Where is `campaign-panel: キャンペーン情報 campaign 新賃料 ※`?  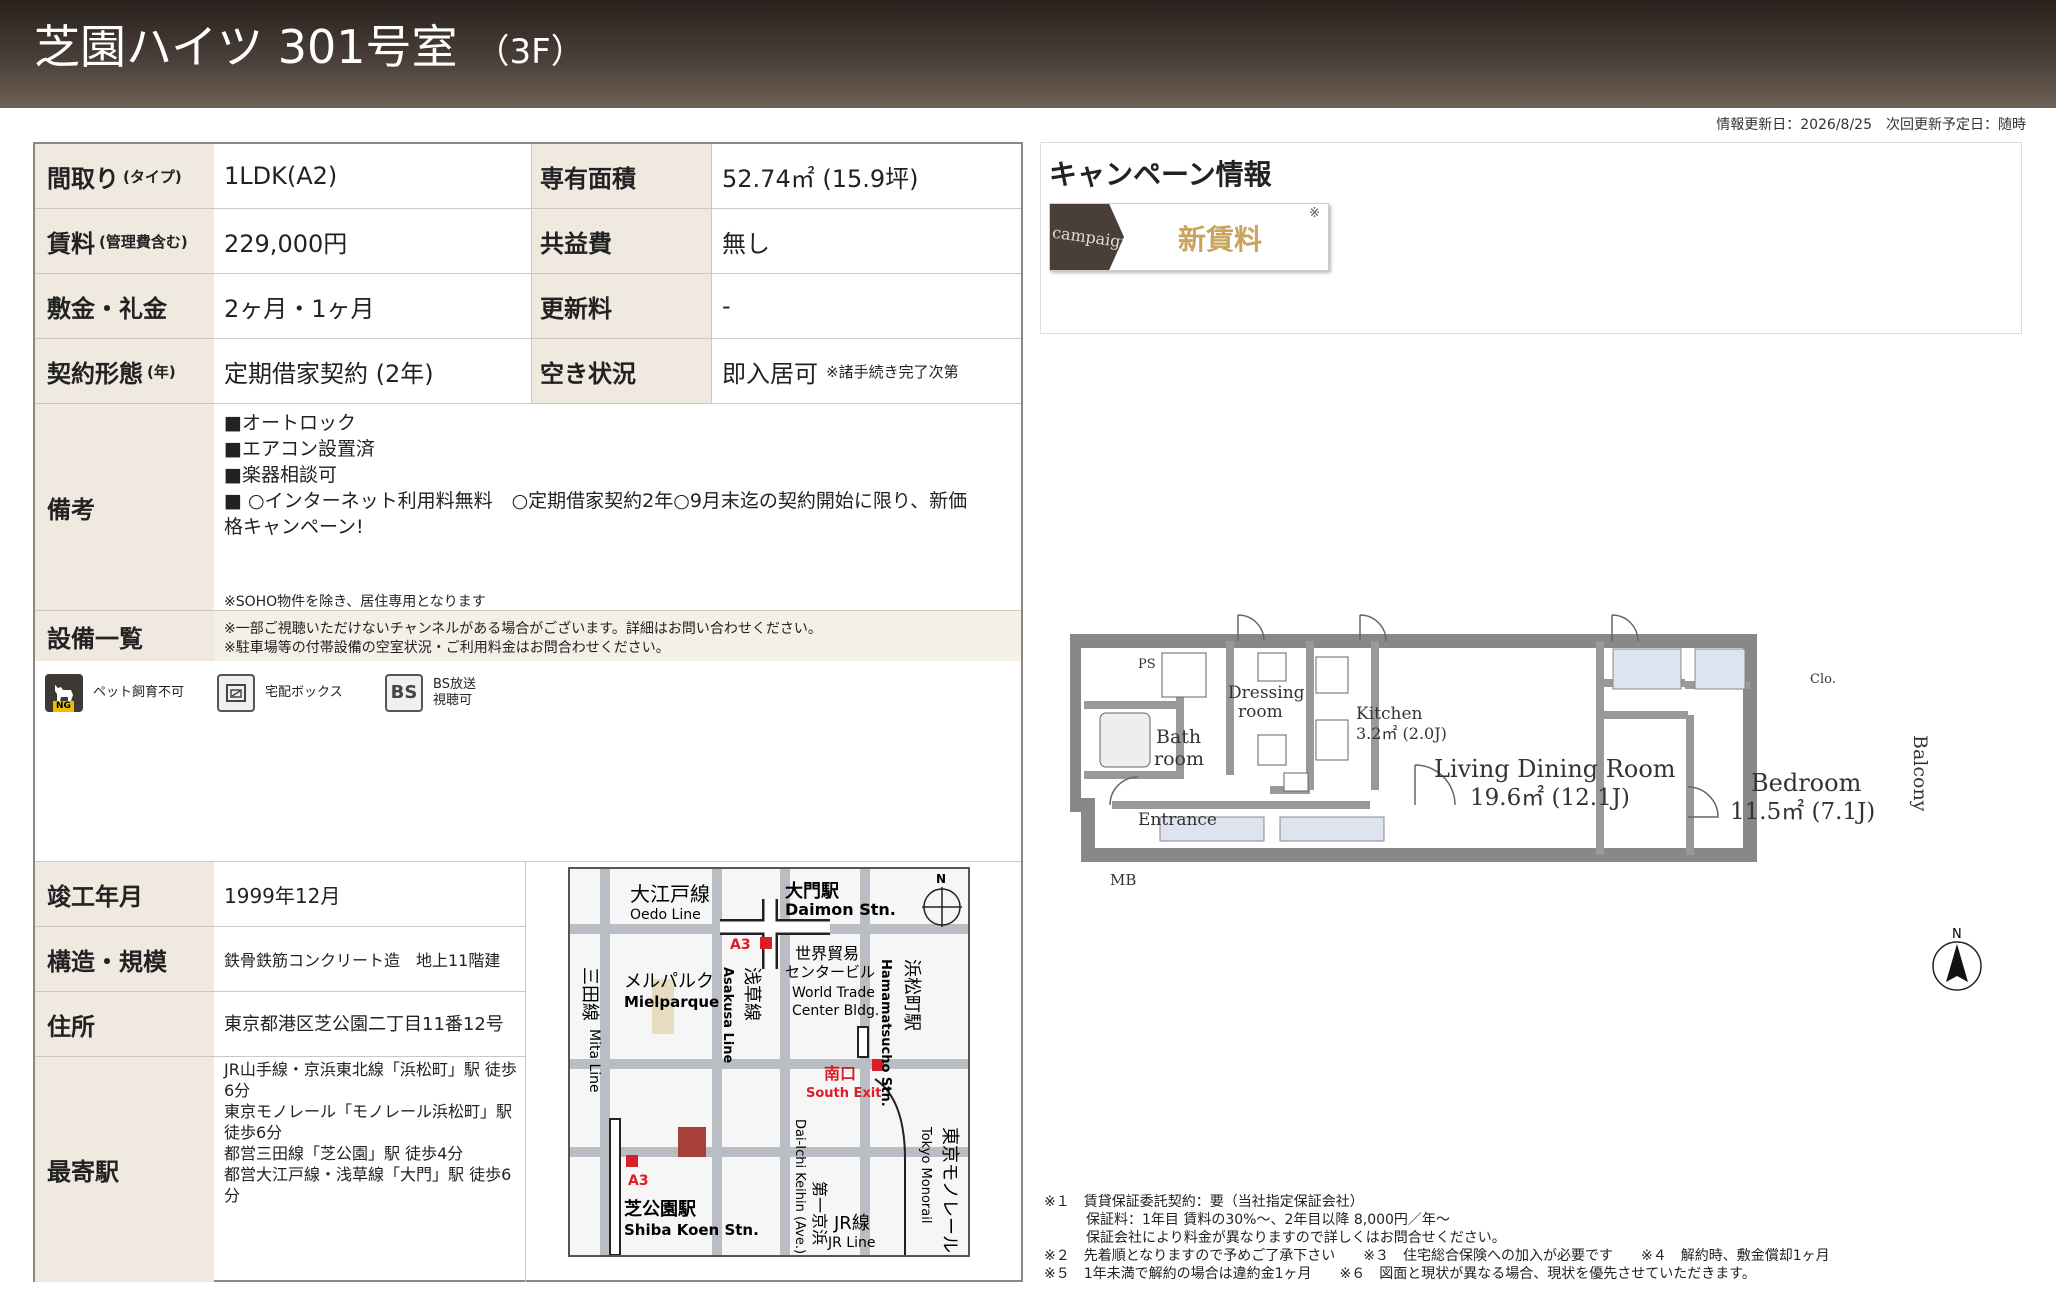
campaign-panel: キャンペーン情報 campaign 新賃料 ※ is located at coordinates (1531, 238).